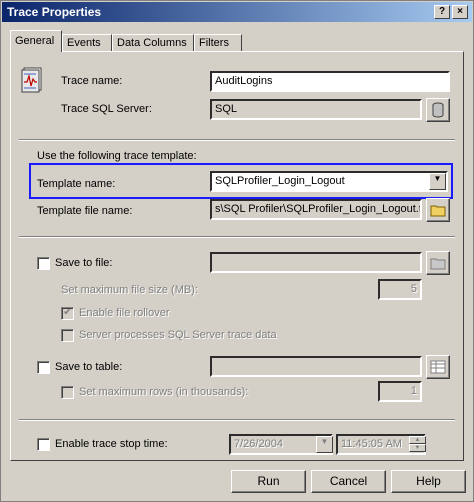 Image resolution: width=474 pixels, height=502 pixels. What do you see at coordinates (400, 289) in the screenshot?
I see `max-file-size-field: 5` at bounding box center [400, 289].